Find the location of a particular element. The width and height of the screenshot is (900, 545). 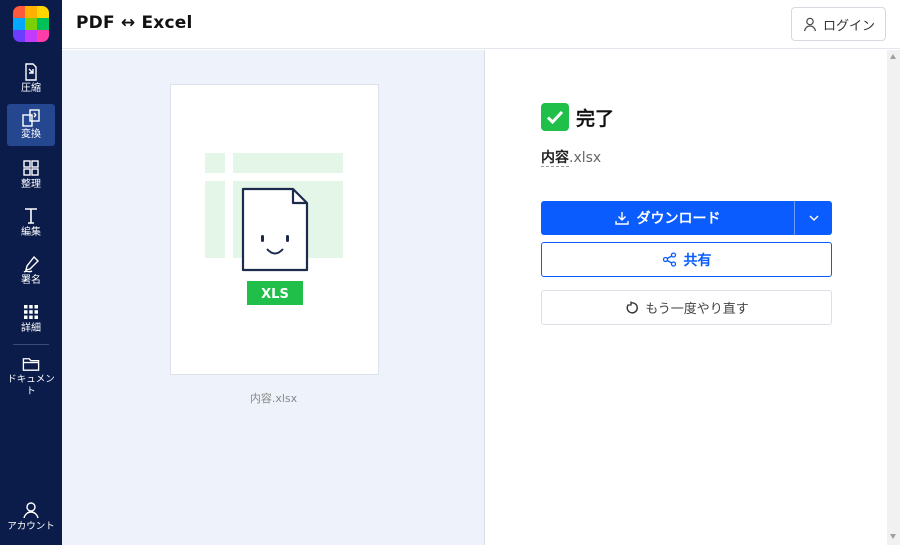

sidebar-item-edit: 編集 is located at coordinates (31, 223).